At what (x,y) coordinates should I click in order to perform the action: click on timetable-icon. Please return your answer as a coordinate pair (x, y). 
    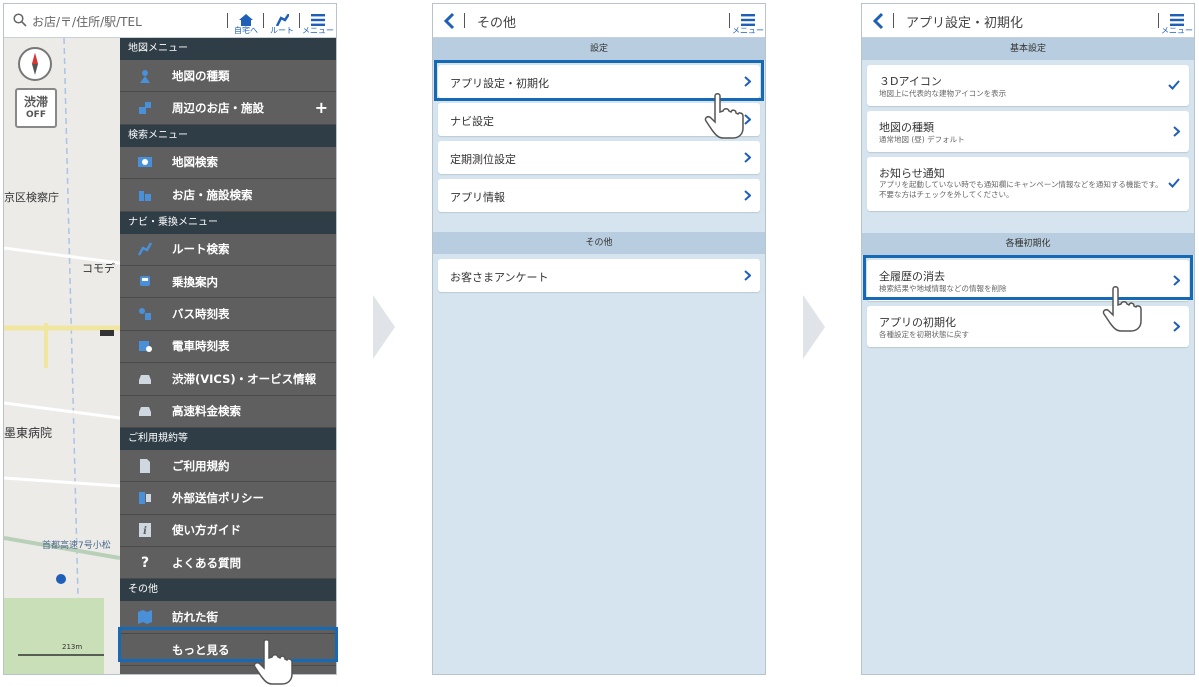
    Looking at the image, I should click on (145, 346).